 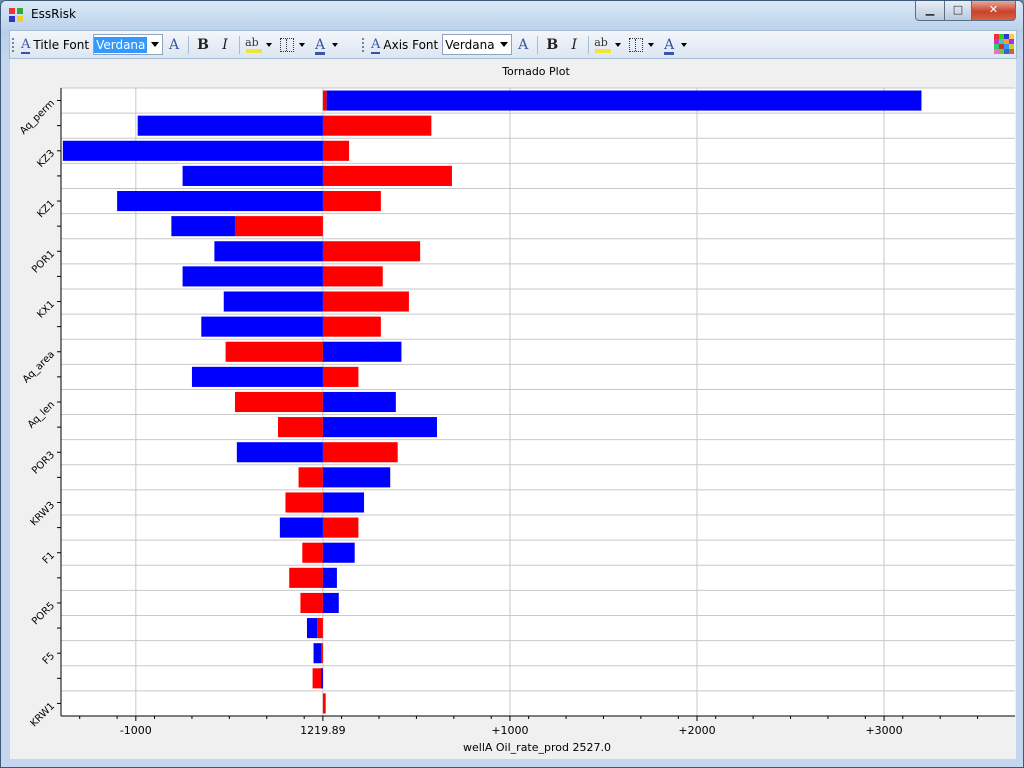 What do you see at coordinates (43, 262) in the screenshot?
I see `y-tick-label: POR1` at bounding box center [43, 262].